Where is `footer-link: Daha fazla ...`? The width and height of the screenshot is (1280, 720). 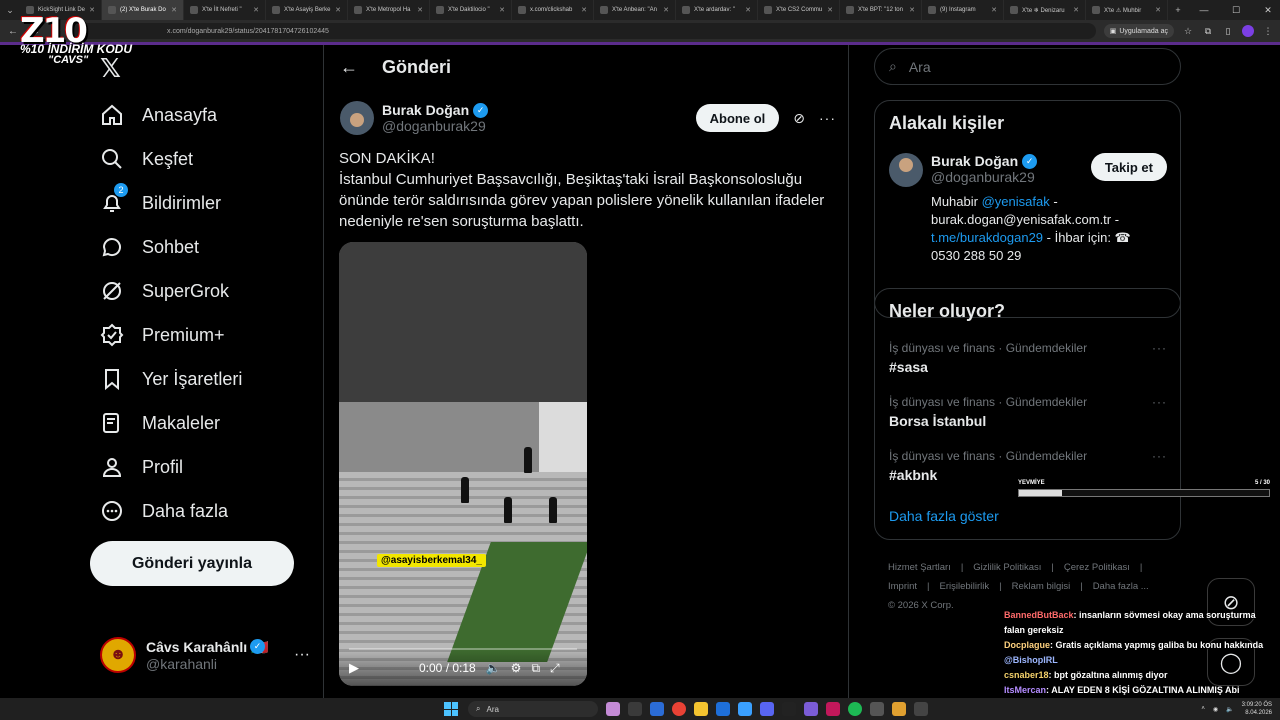
footer-link: Daha fazla ... is located at coordinates (1121, 586).